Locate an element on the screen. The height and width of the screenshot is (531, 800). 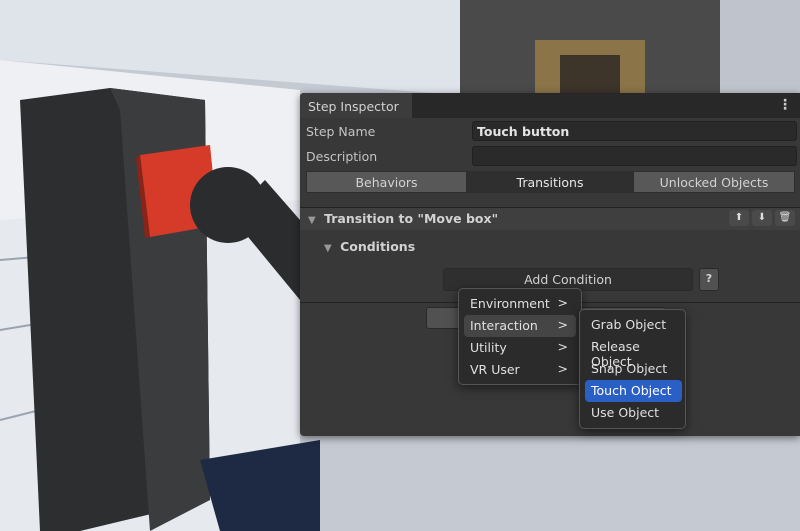
tab-transitions: Transitions is located at coordinates (550, 182).